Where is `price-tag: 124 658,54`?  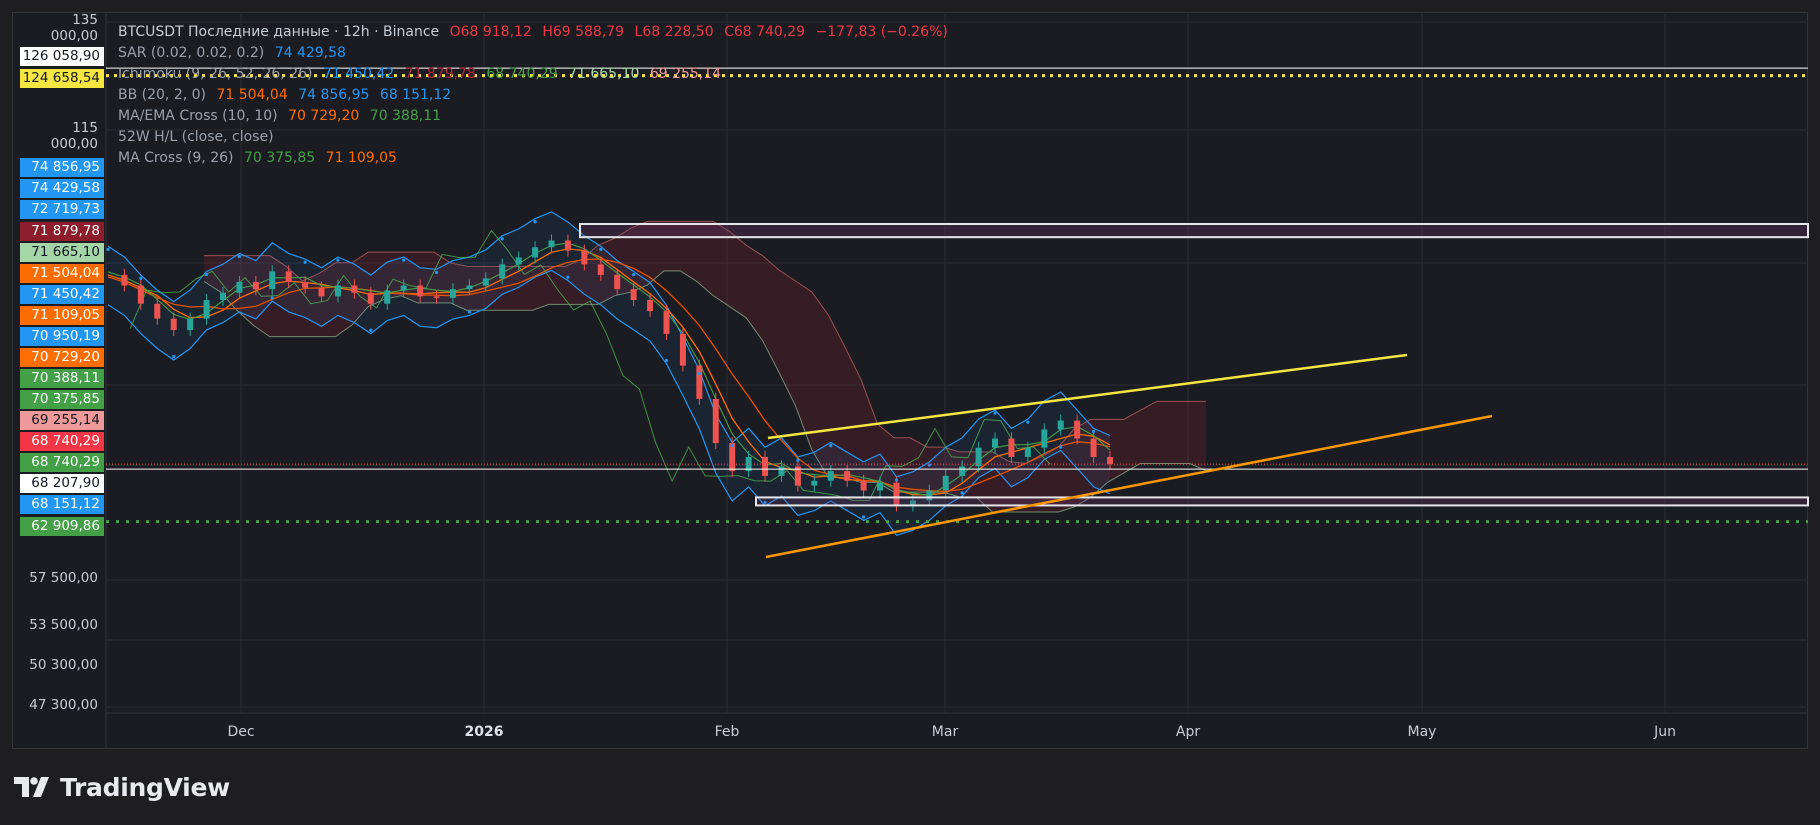
price-tag: 124 658,54 is located at coordinates (62, 78).